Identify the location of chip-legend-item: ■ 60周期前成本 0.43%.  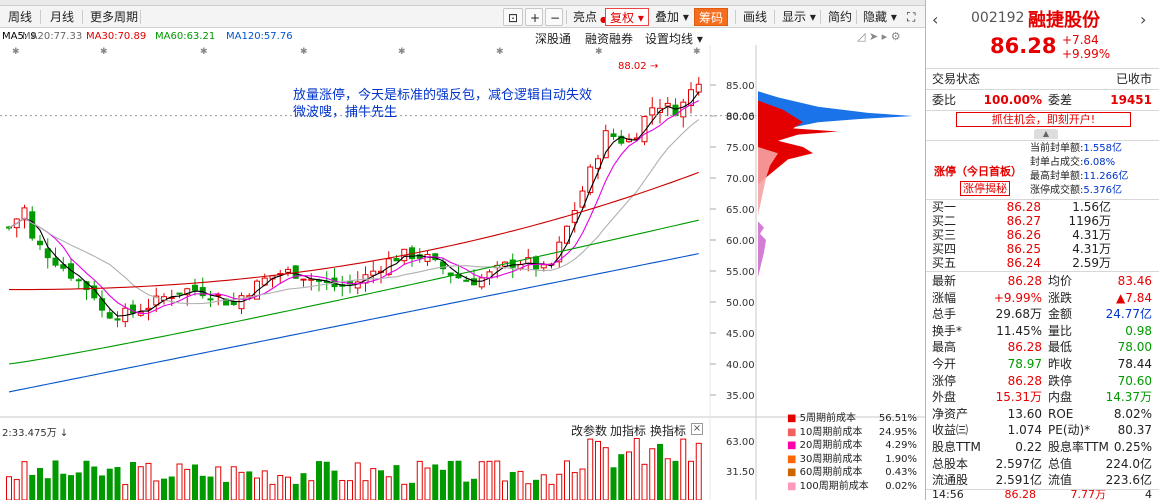
(852, 473).